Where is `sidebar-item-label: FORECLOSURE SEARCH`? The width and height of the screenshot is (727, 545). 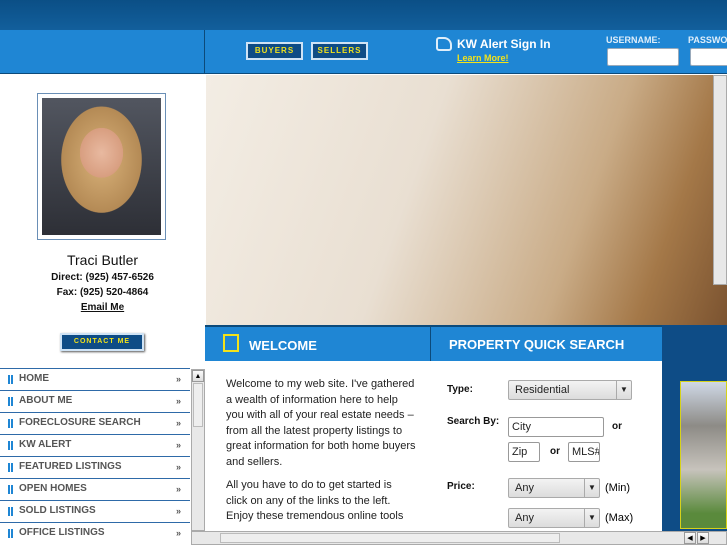
sidebar-item-label: FORECLOSURE SEARCH is located at coordinates (80, 422).